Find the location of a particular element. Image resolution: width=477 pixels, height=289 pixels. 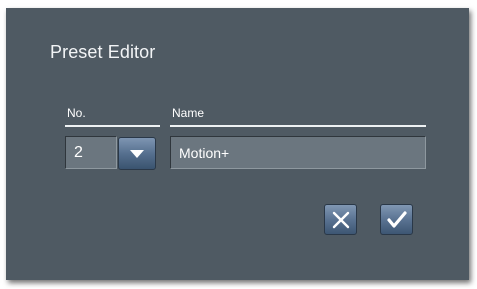

no-divider is located at coordinates (112, 126).